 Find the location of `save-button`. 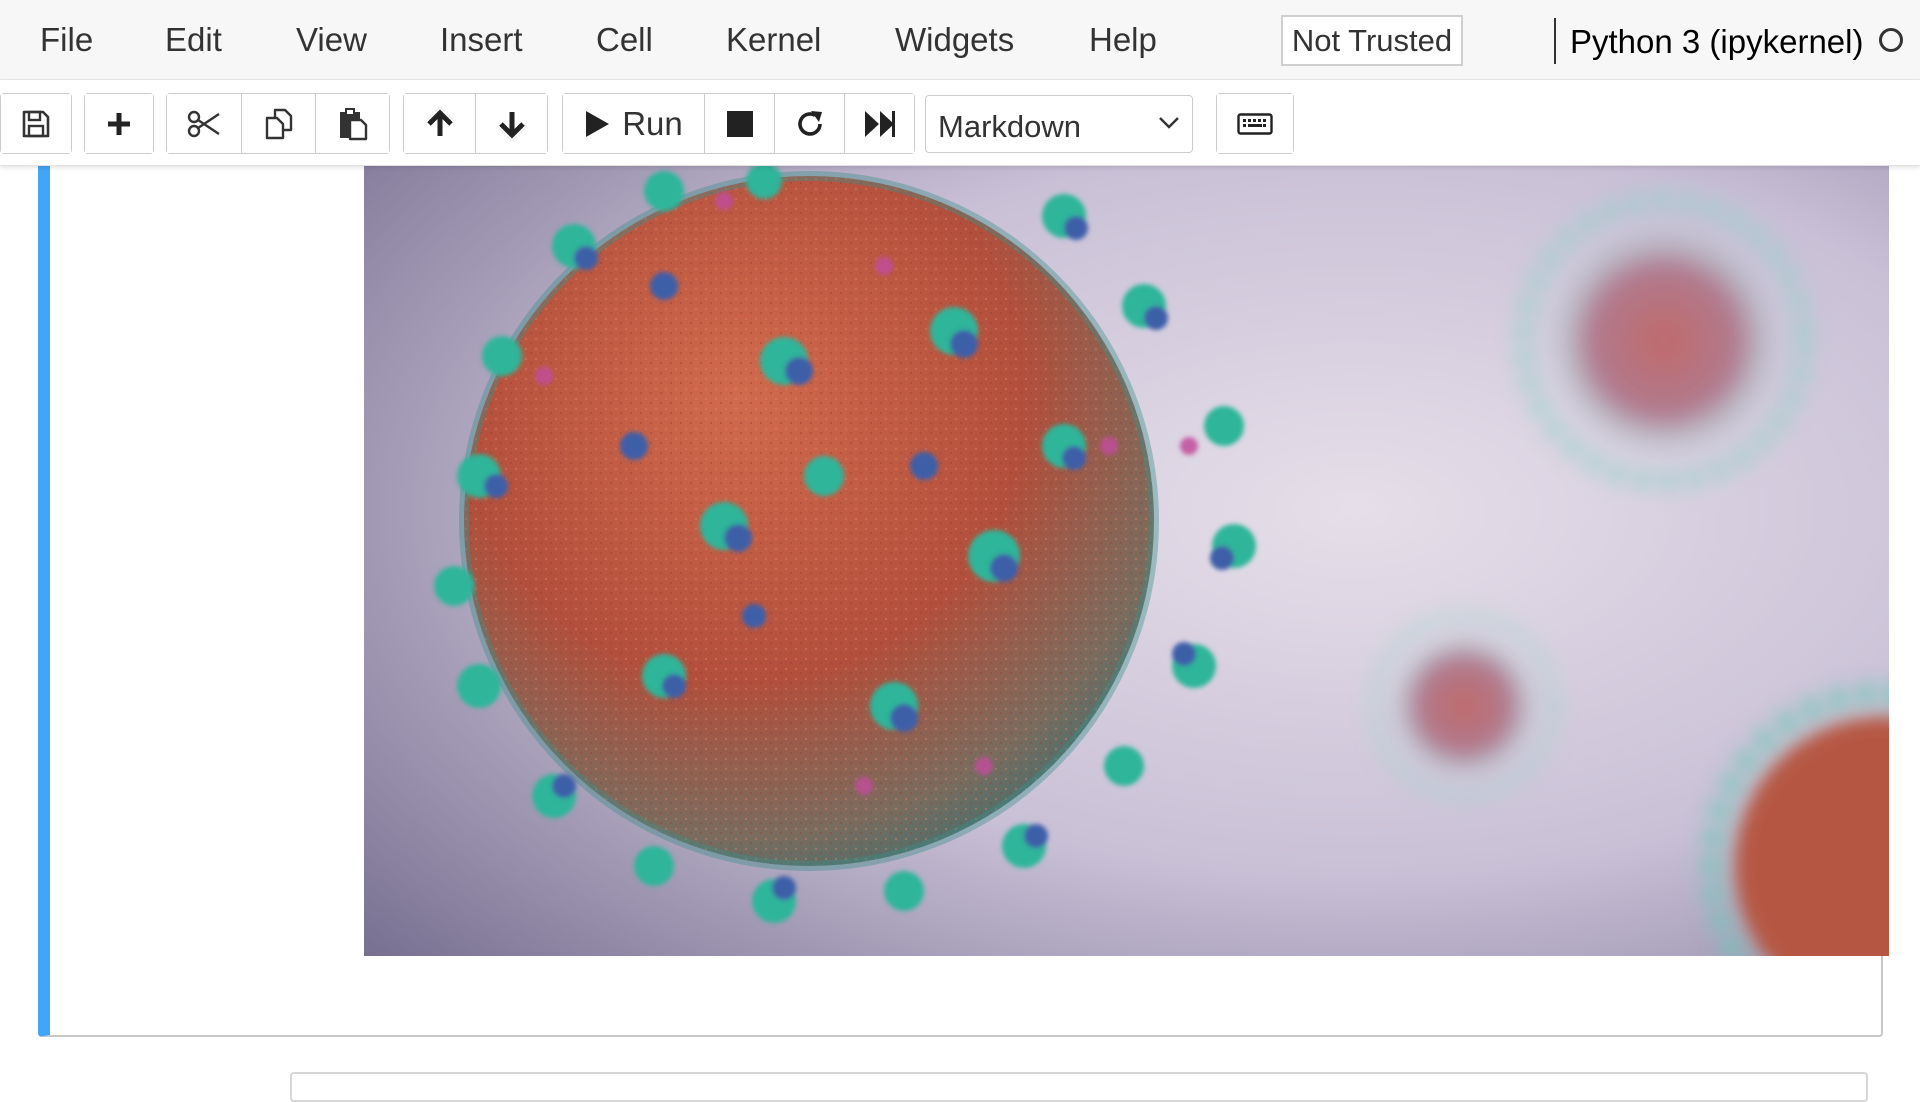

save-button is located at coordinates (36, 123).